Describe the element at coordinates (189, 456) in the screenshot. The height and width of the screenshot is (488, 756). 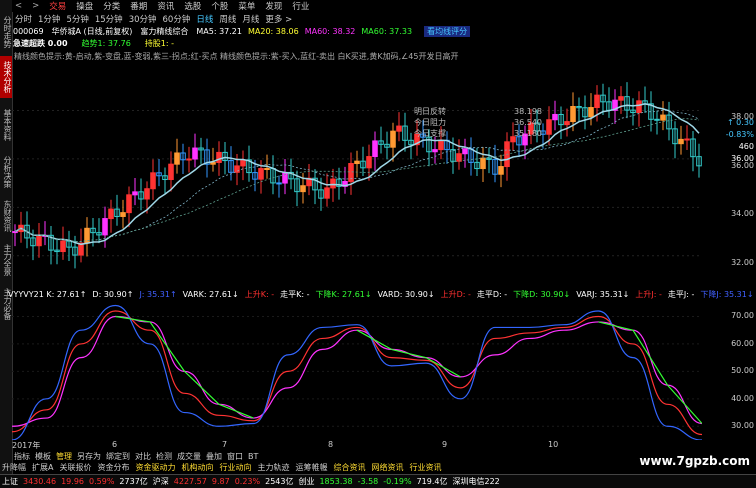
I see `indicator-tab: 成交量` at that location.